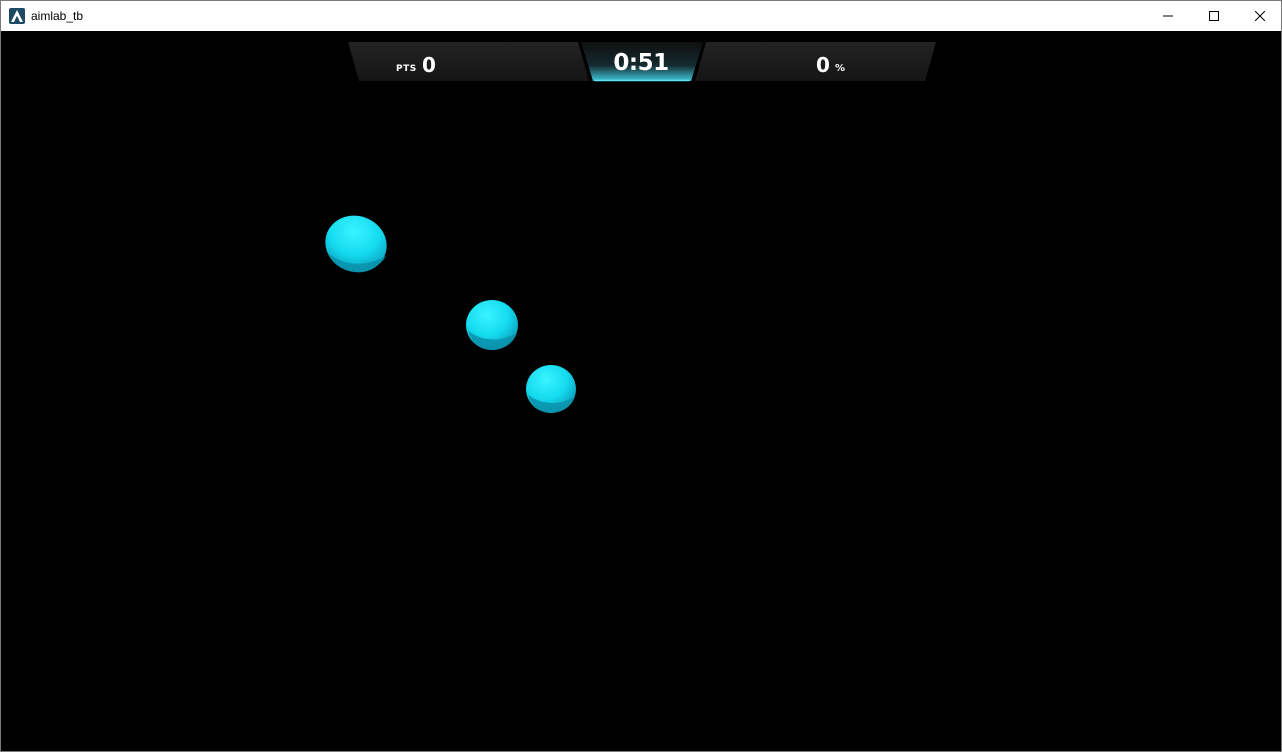 The height and width of the screenshot is (752, 1282). What do you see at coordinates (429, 65) in the screenshot?
I see `points-value: 0` at bounding box center [429, 65].